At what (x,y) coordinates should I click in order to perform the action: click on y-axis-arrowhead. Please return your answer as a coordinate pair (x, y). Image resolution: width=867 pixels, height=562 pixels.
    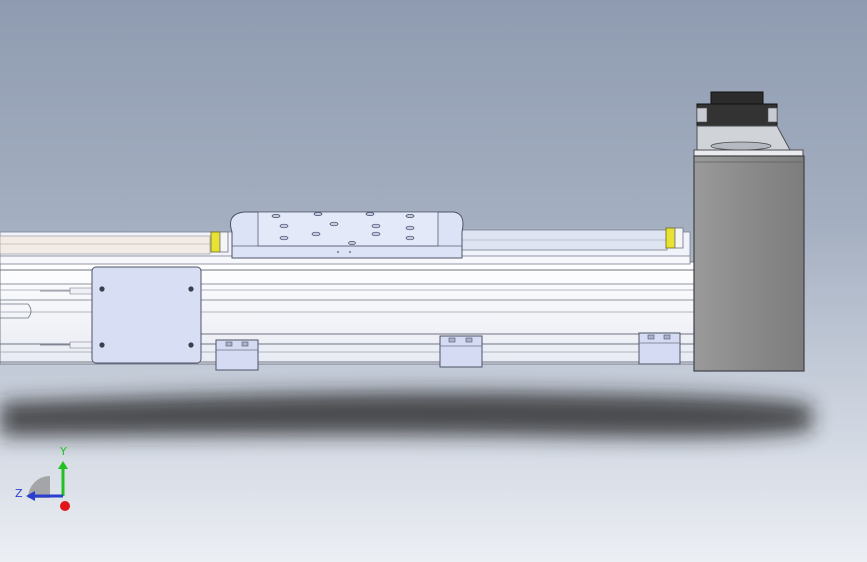
    Looking at the image, I should click on (63, 465).